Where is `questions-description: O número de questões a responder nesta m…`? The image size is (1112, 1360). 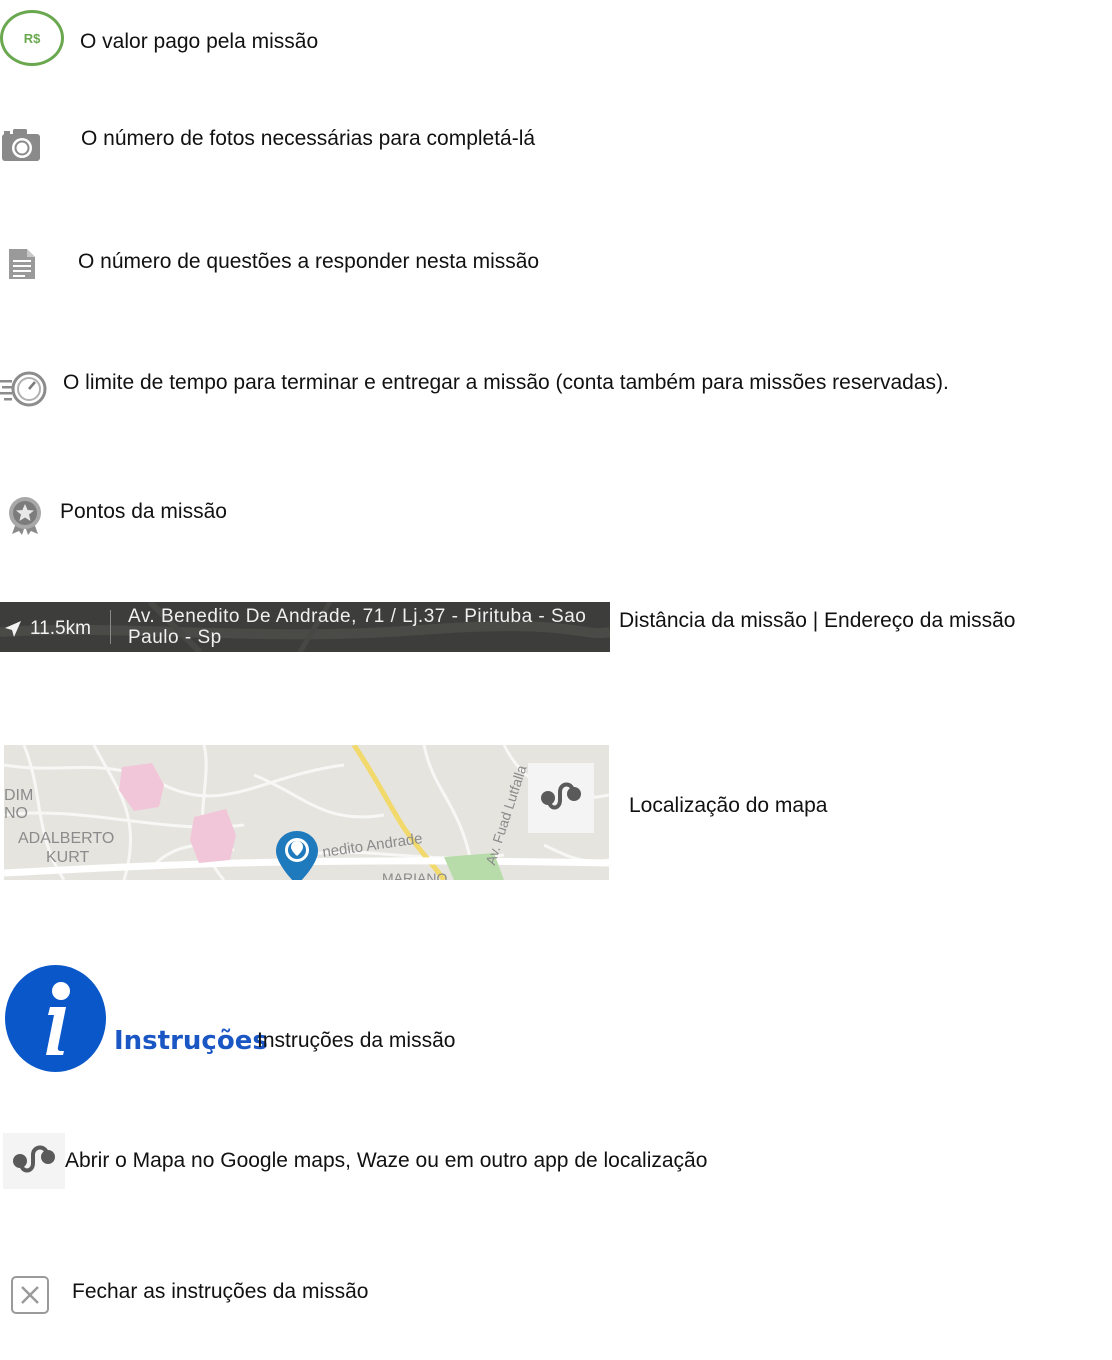 questions-description: O número de questões a responder nesta m… is located at coordinates (309, 261).